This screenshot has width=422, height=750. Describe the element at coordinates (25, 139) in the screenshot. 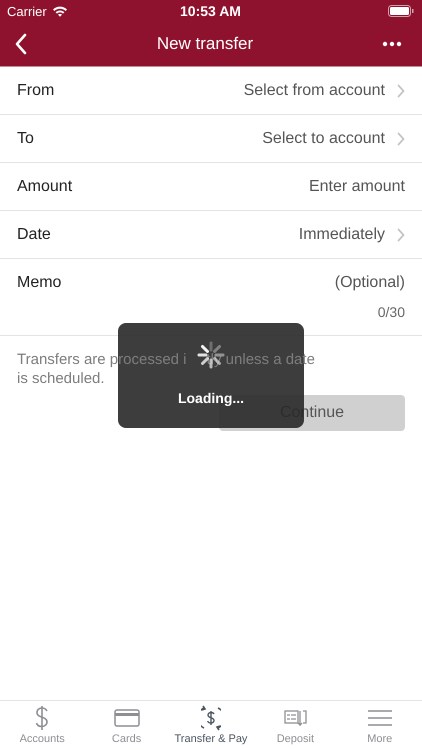

I see `field-label: To` at that location.